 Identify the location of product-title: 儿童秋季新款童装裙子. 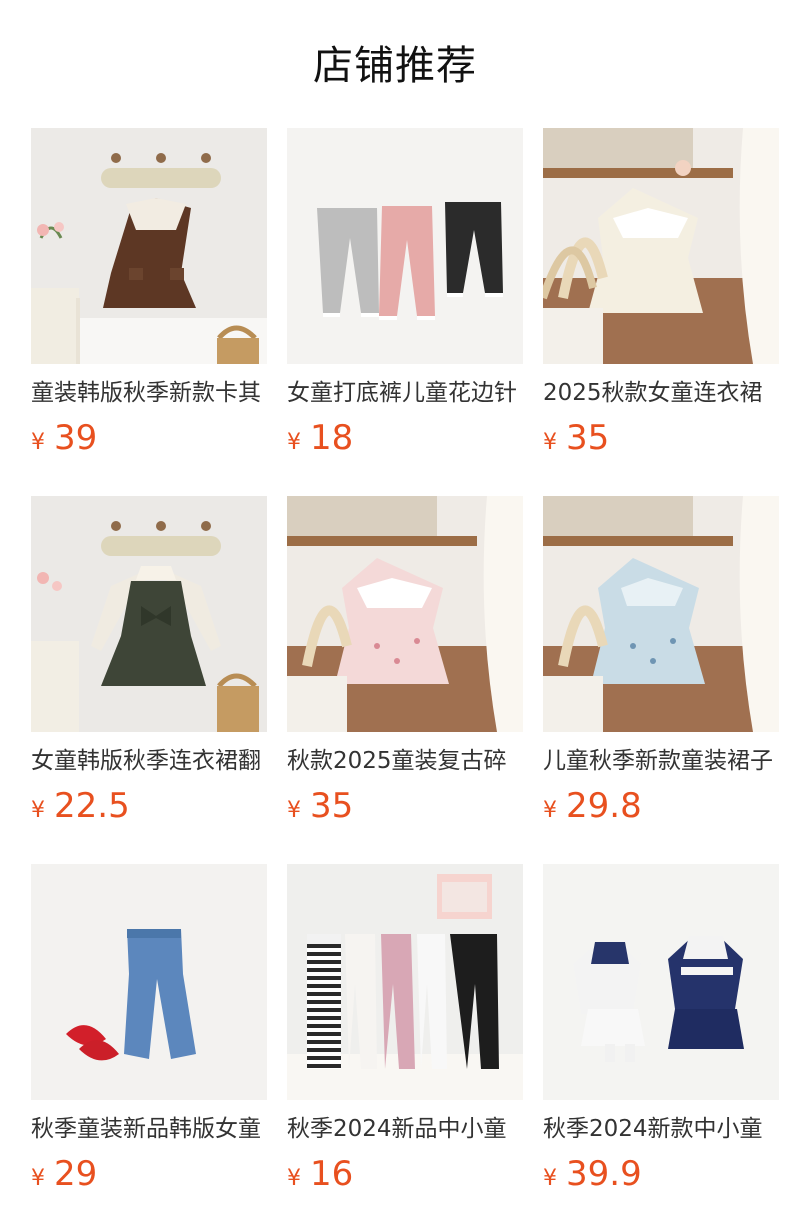
(660, 761).